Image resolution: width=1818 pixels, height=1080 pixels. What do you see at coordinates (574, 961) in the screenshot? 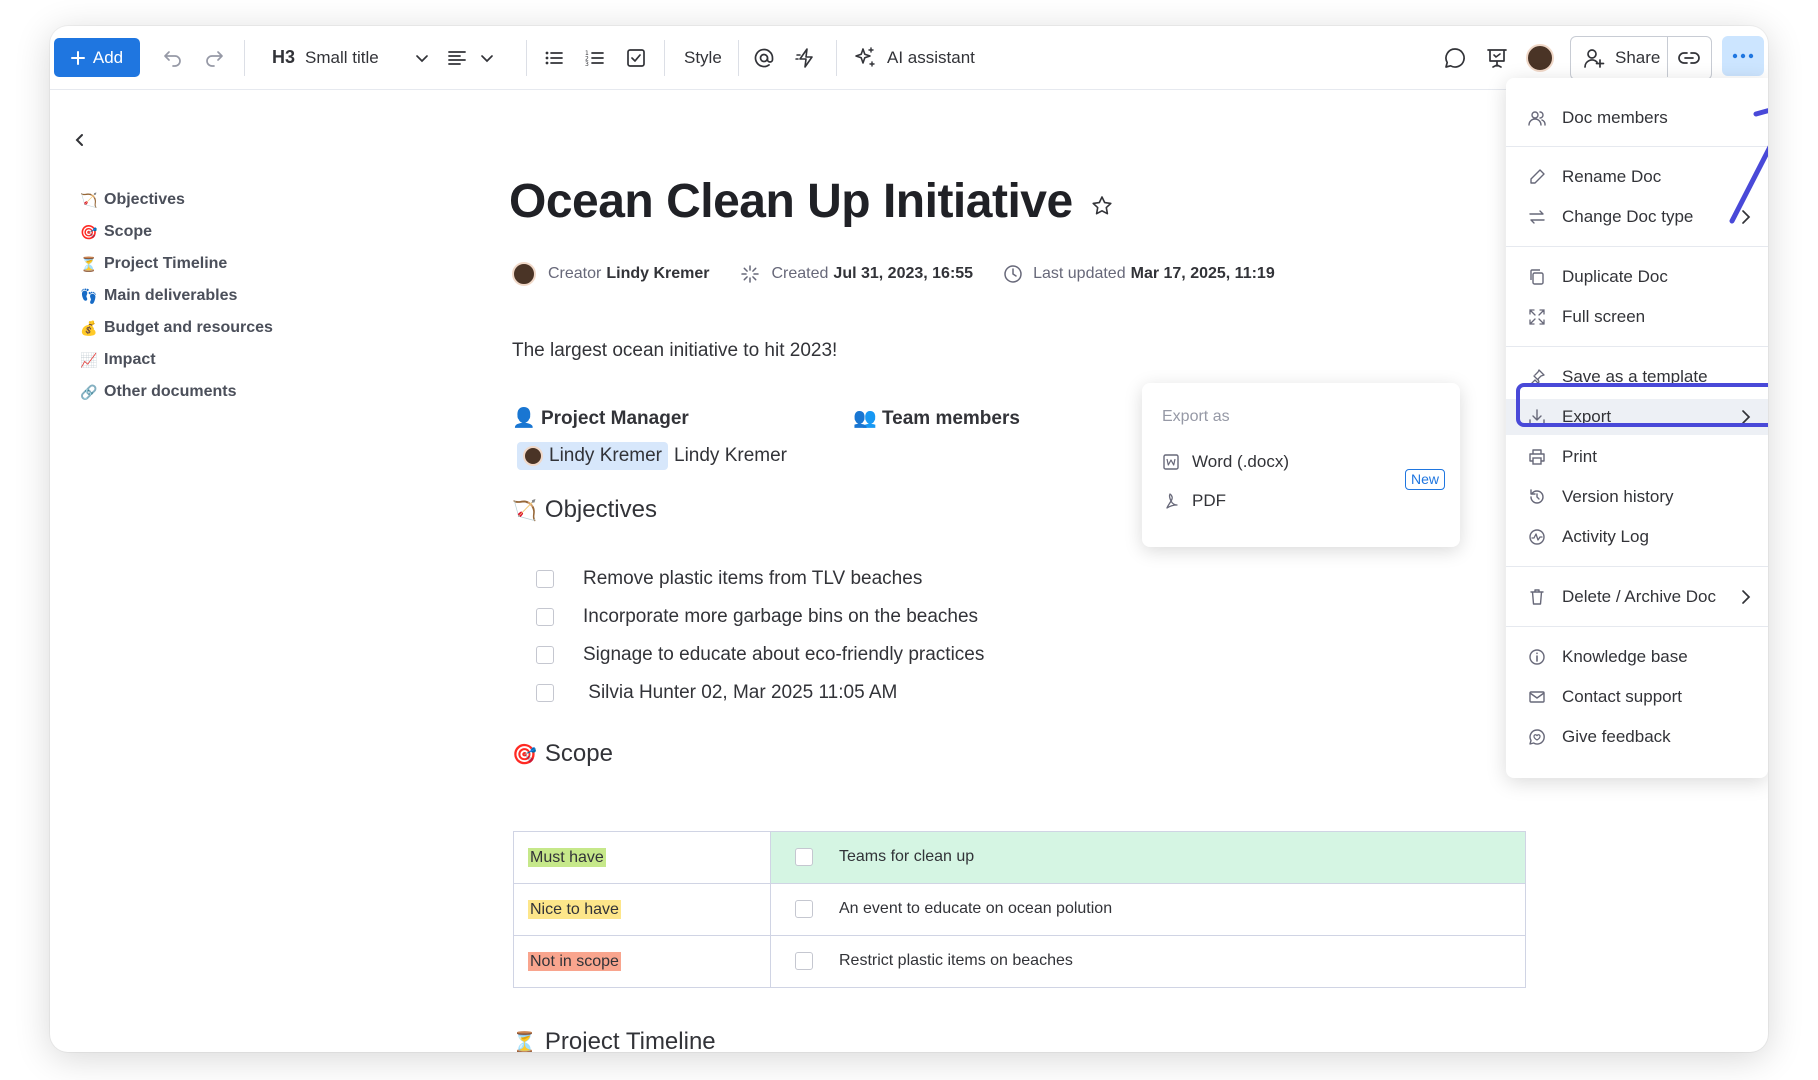
I see `priority-tag: Not in scope` at bounding box center [574, 961].